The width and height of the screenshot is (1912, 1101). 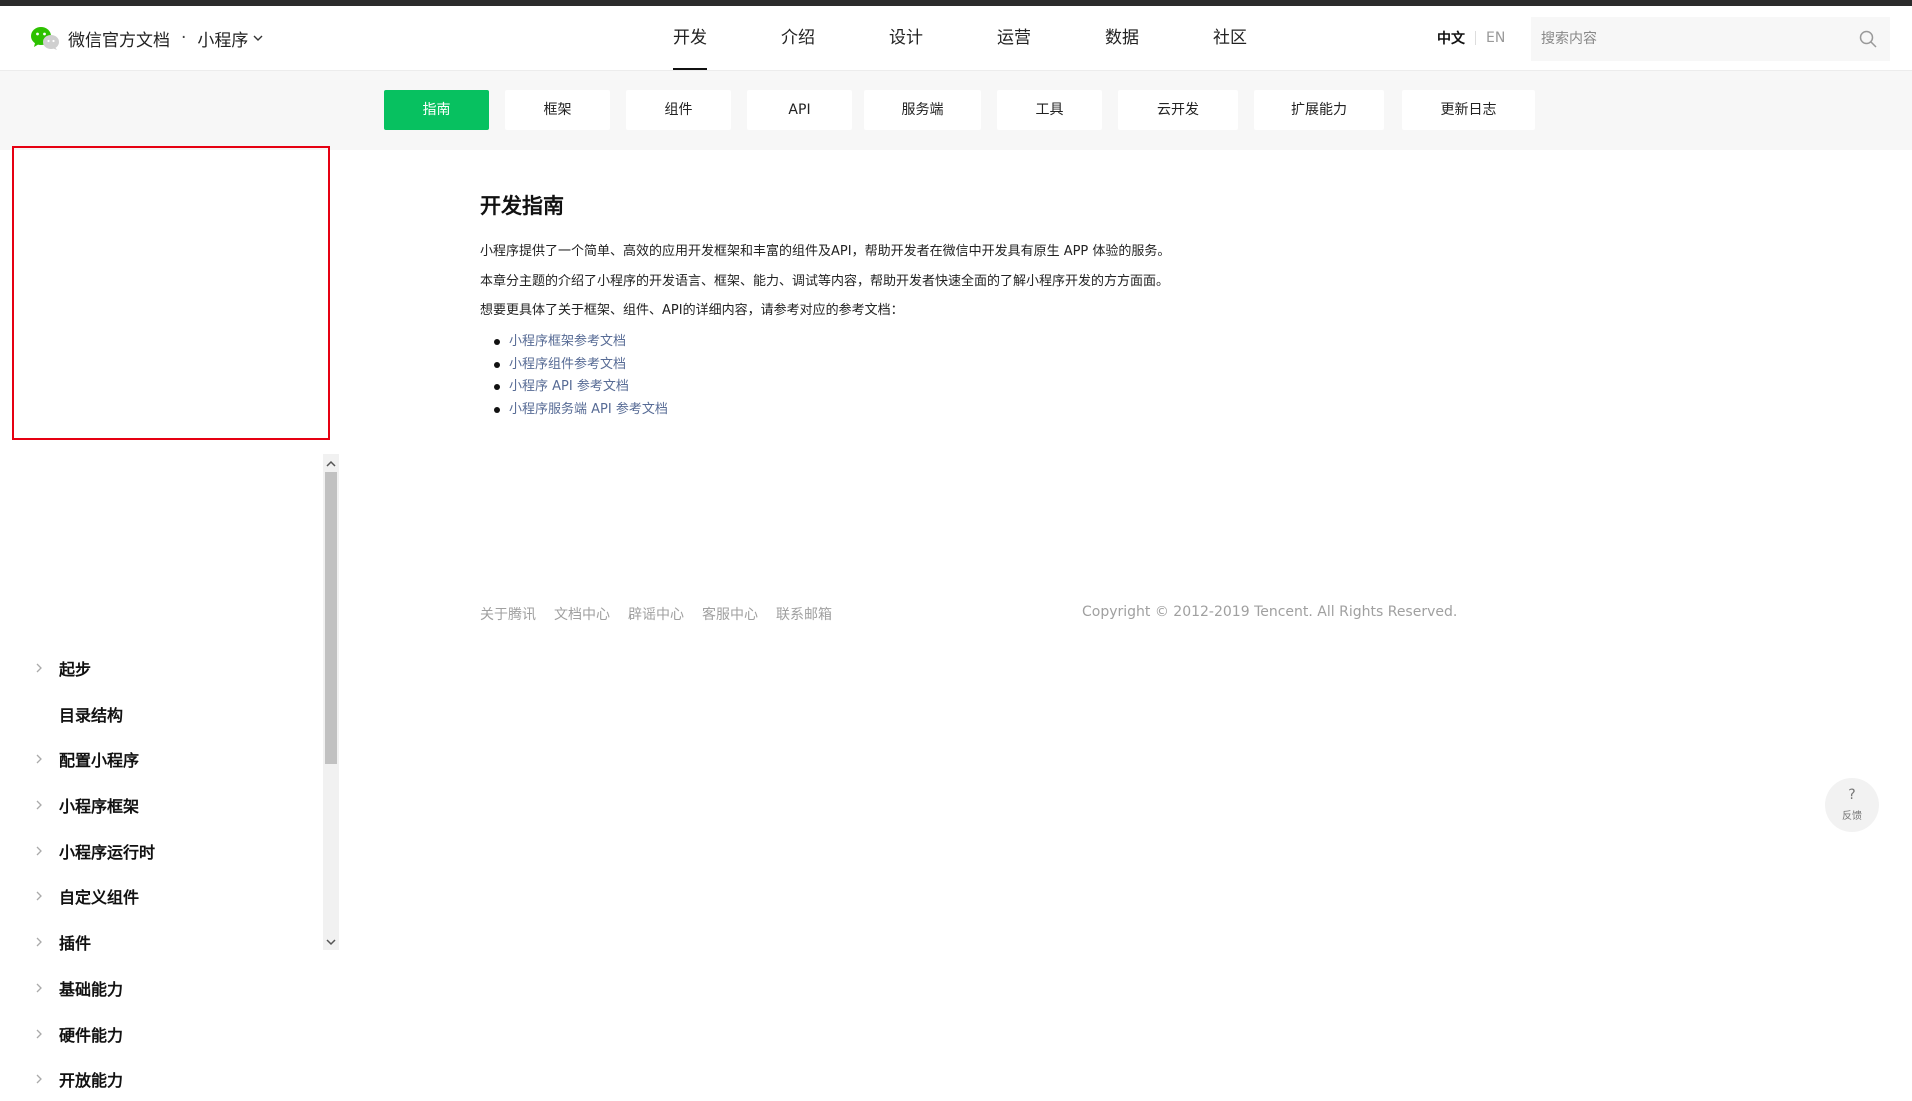 What do you see at coordinates (804, 614) in the screenshot?
I see `footer-link-email: 联系邮箱` at bounding box center [804, 614].